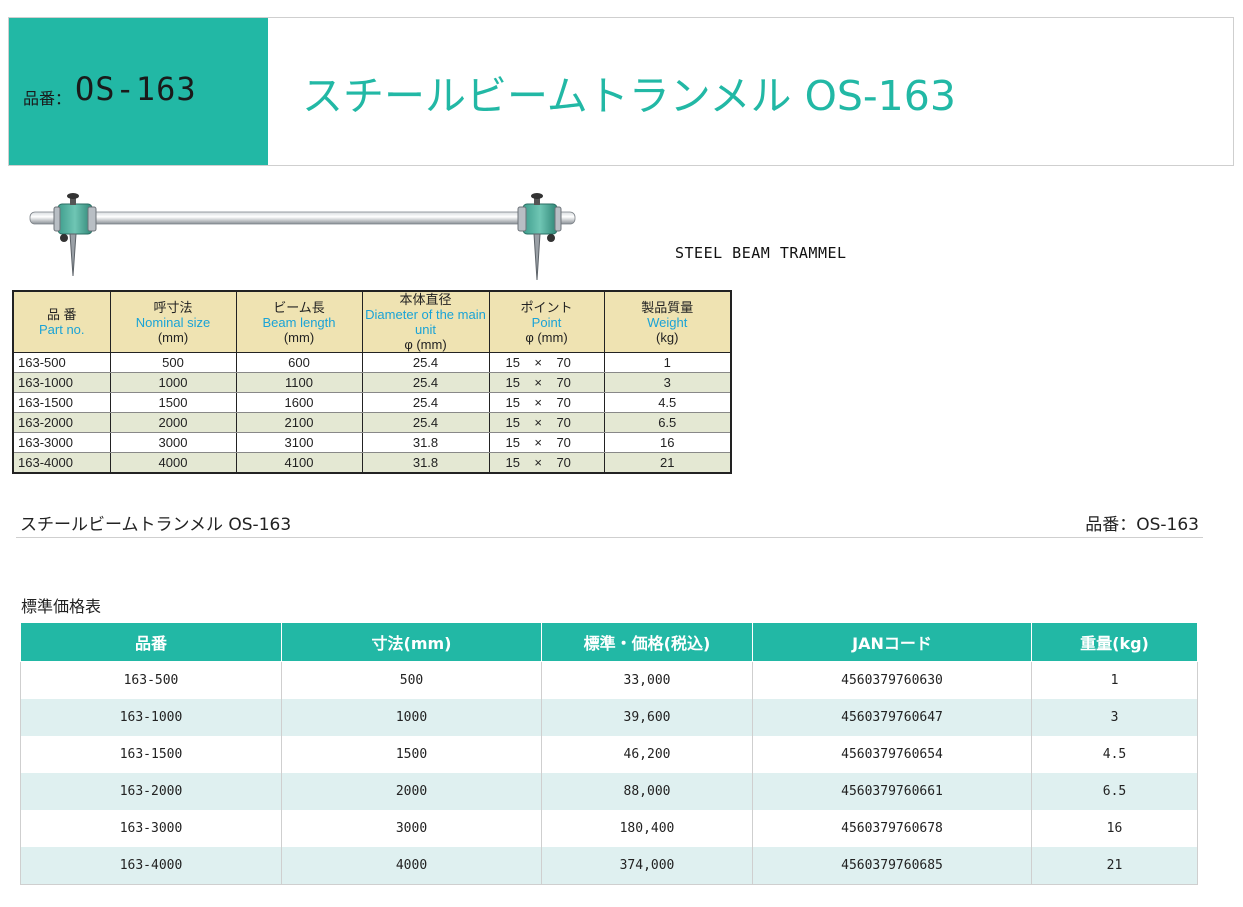 This screenshot has height=907, width=1243. I want to click on header-unit: (kg), so click(667, 337).